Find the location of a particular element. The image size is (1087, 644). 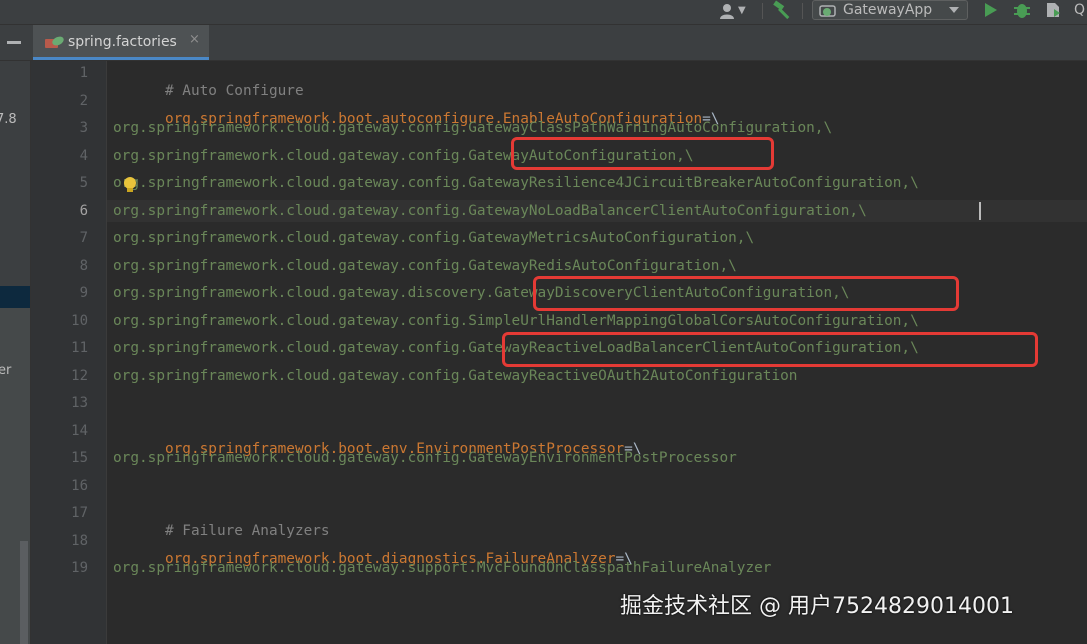

debug-bug-icon is located at coordinates (1022, 10).